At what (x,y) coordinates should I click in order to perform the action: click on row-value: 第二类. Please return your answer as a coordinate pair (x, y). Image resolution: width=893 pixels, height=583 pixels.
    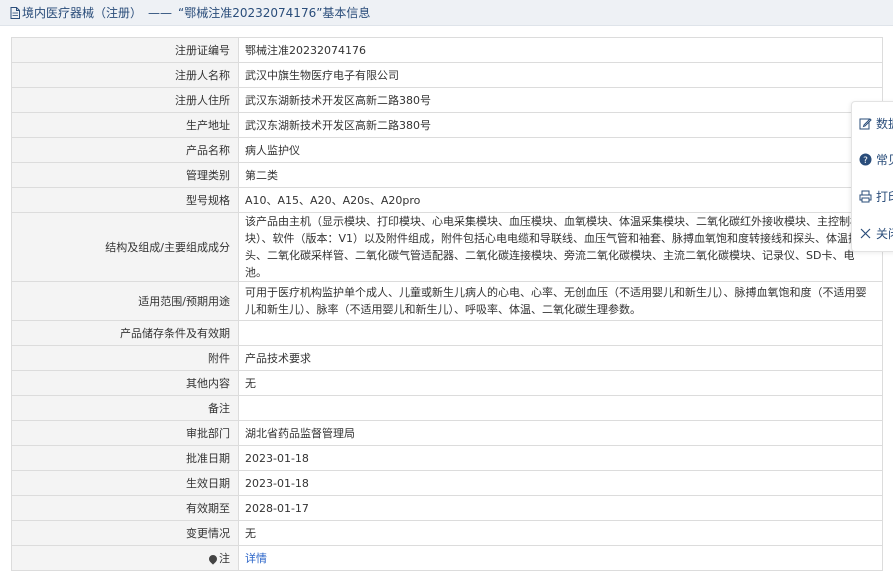
    Looking at the image, I should click on (560, 175).